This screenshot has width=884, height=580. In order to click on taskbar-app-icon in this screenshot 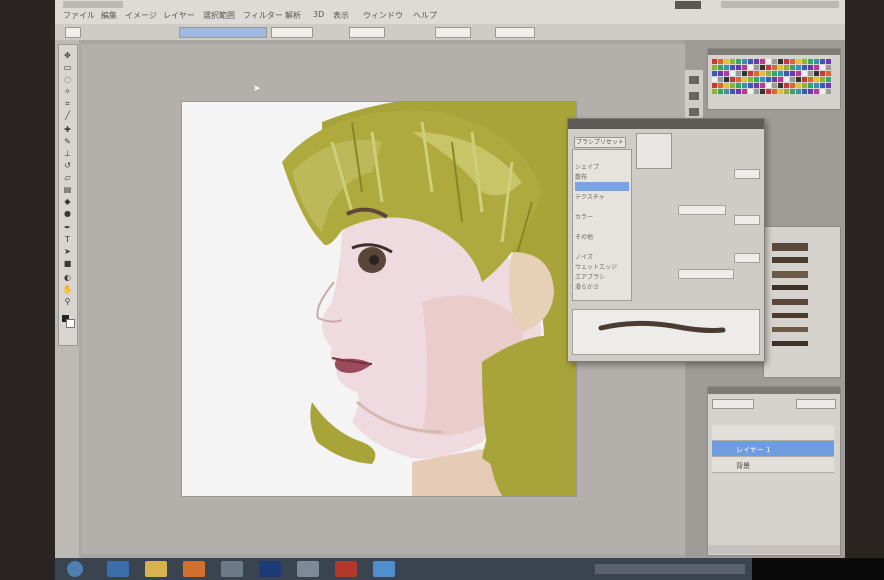, I will do `click(232, 569)`.